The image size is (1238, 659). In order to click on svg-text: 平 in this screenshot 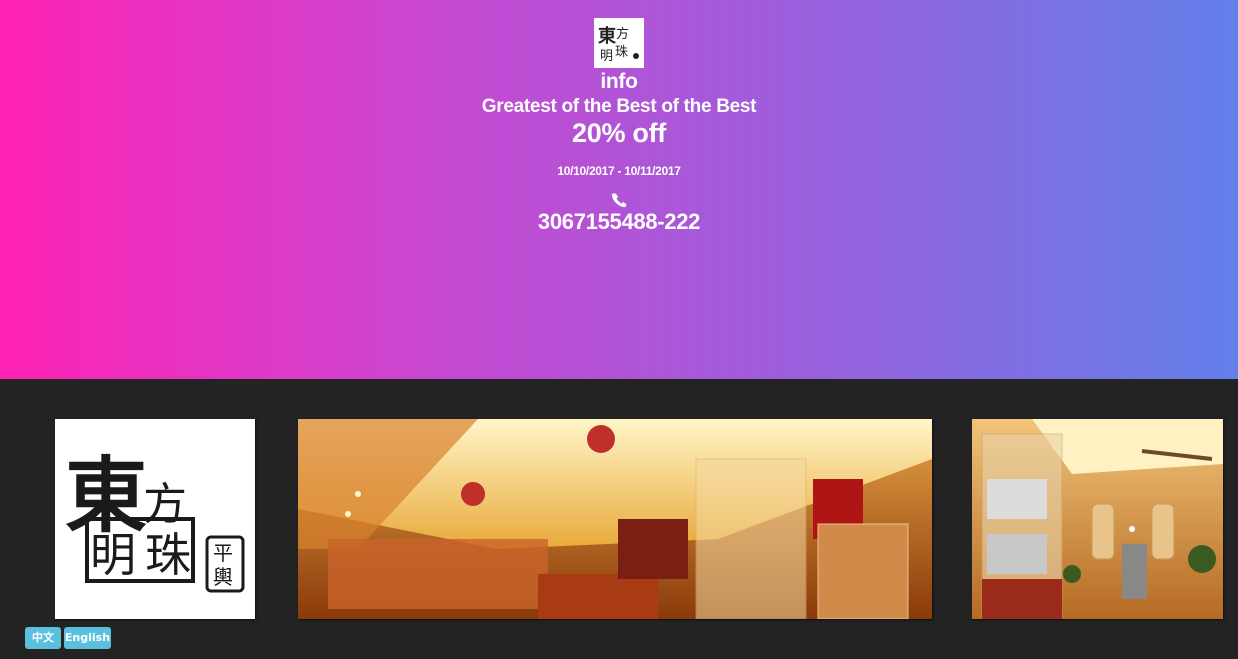, I will do `click(223, 553)`.